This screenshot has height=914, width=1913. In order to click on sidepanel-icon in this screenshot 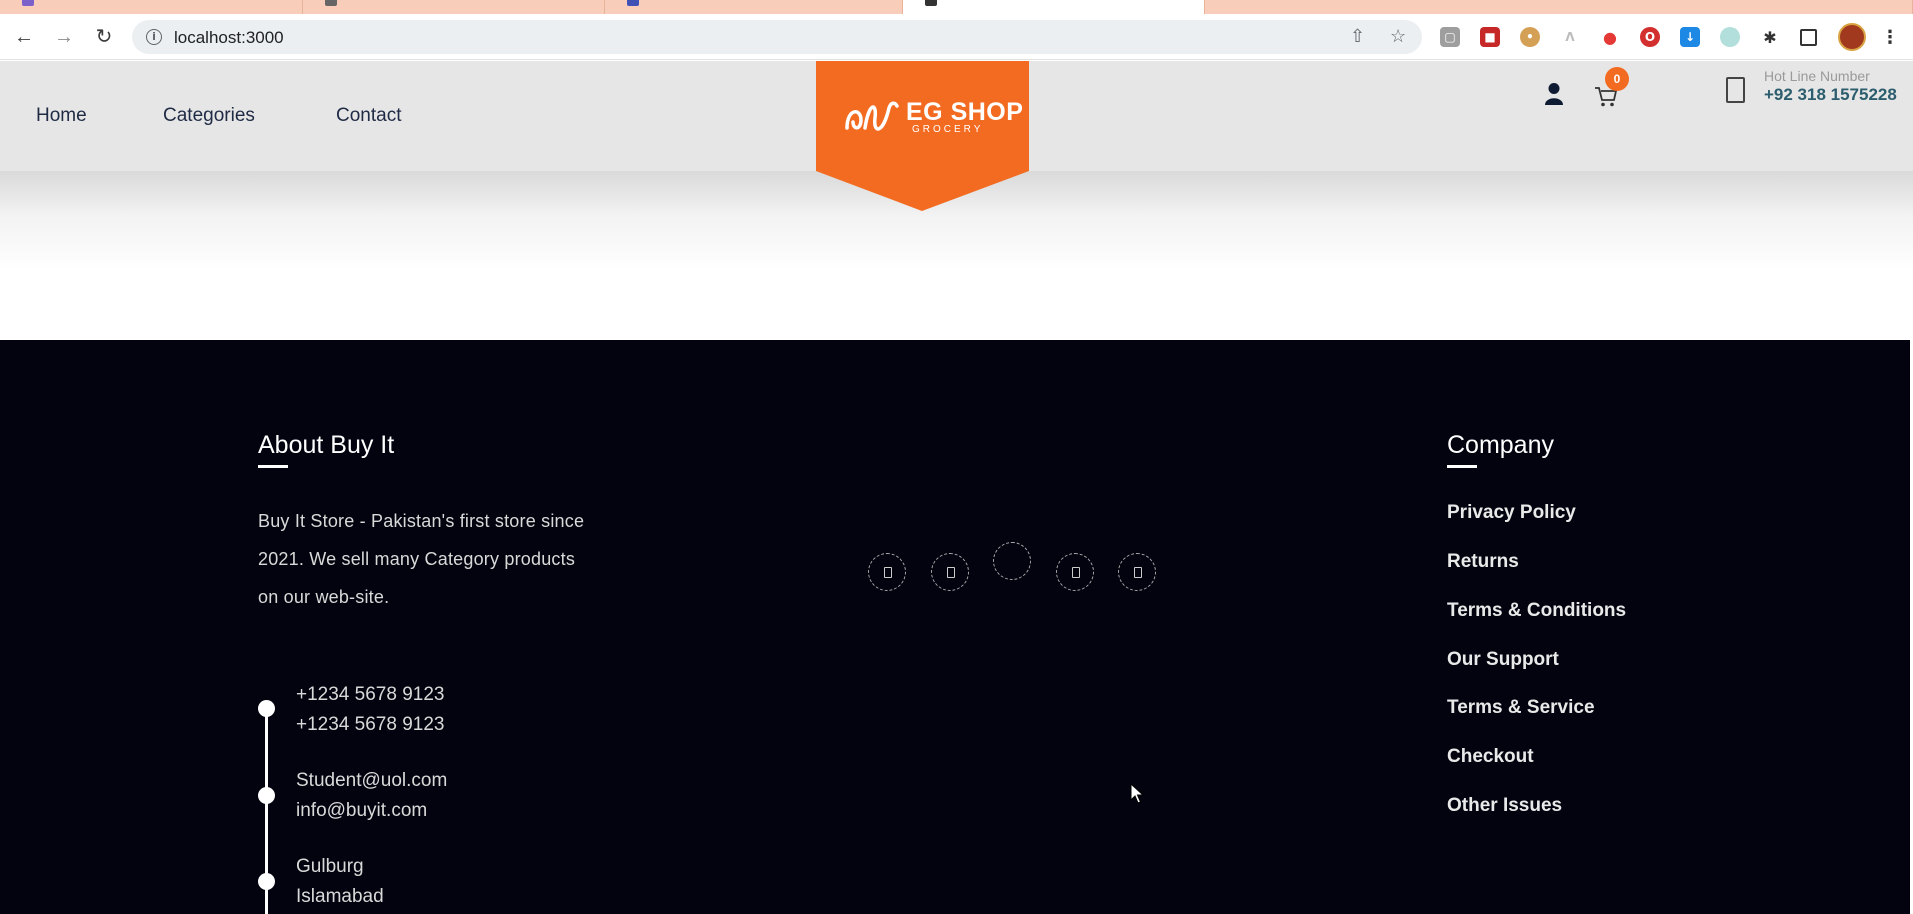, I will do `click(1808, 37)`.